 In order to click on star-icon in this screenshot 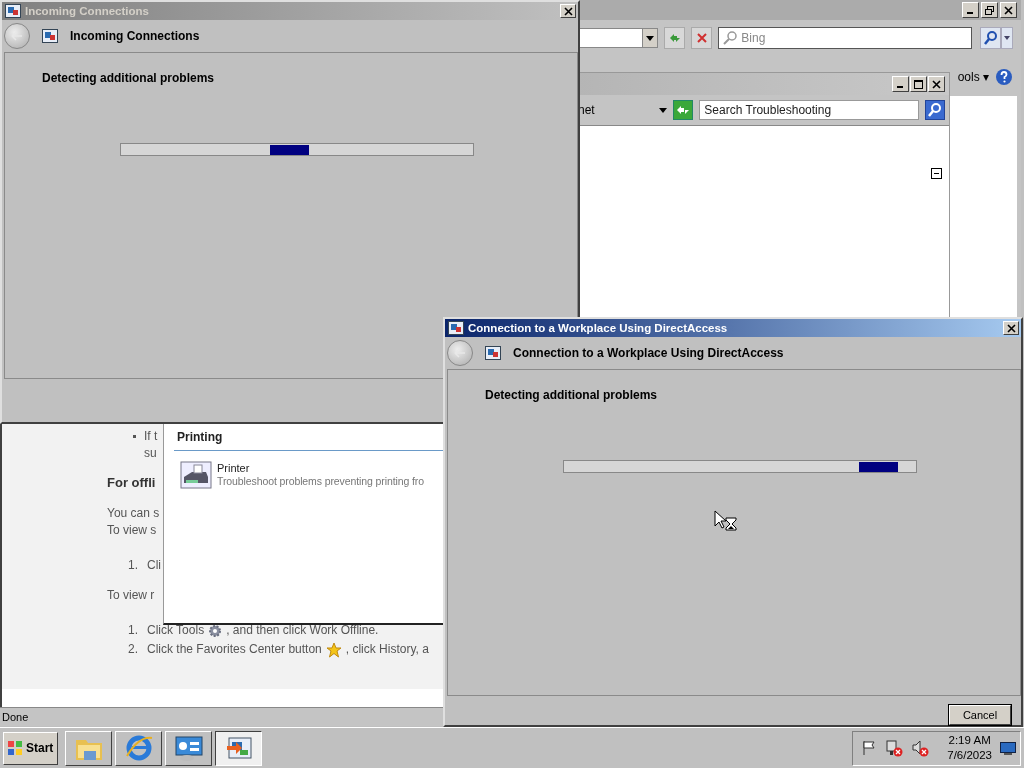, I will do `click(333, 649)`.